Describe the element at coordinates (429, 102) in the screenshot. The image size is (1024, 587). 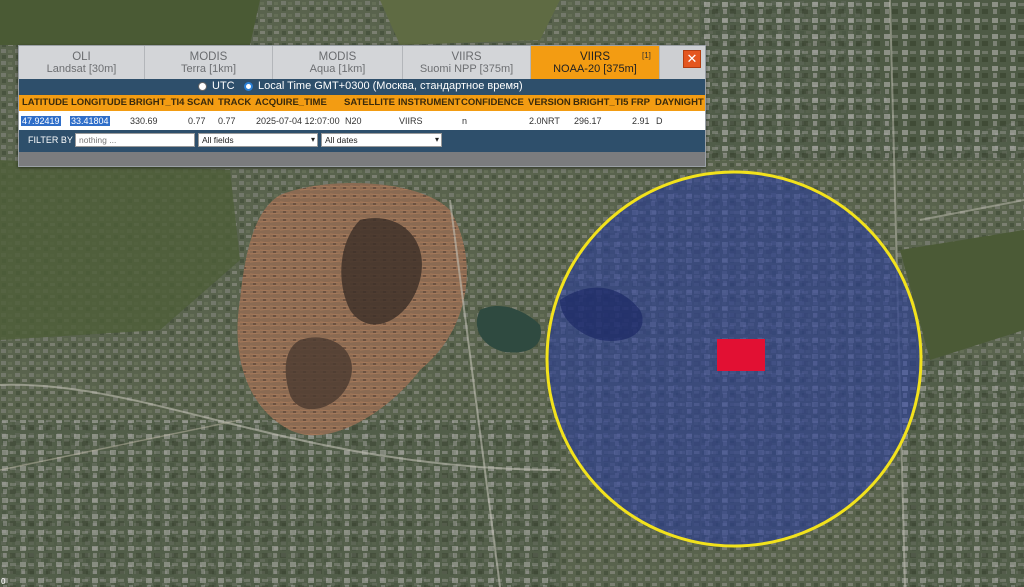
I see `col-instrument: INSTRUMENT` at that location.